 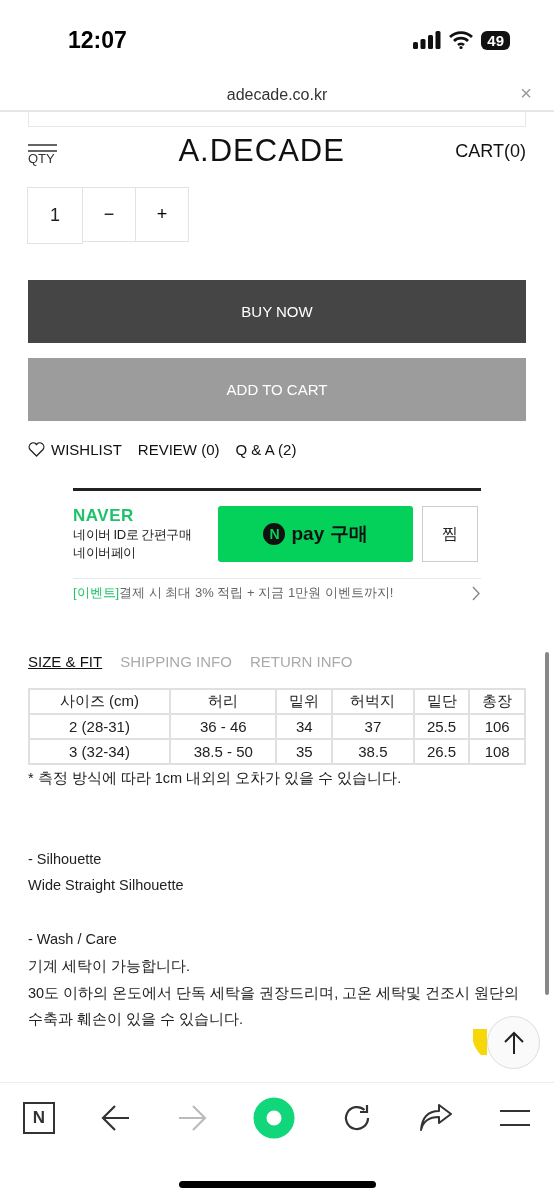 I want to click on menu-button, so click(x=515, y=1118).